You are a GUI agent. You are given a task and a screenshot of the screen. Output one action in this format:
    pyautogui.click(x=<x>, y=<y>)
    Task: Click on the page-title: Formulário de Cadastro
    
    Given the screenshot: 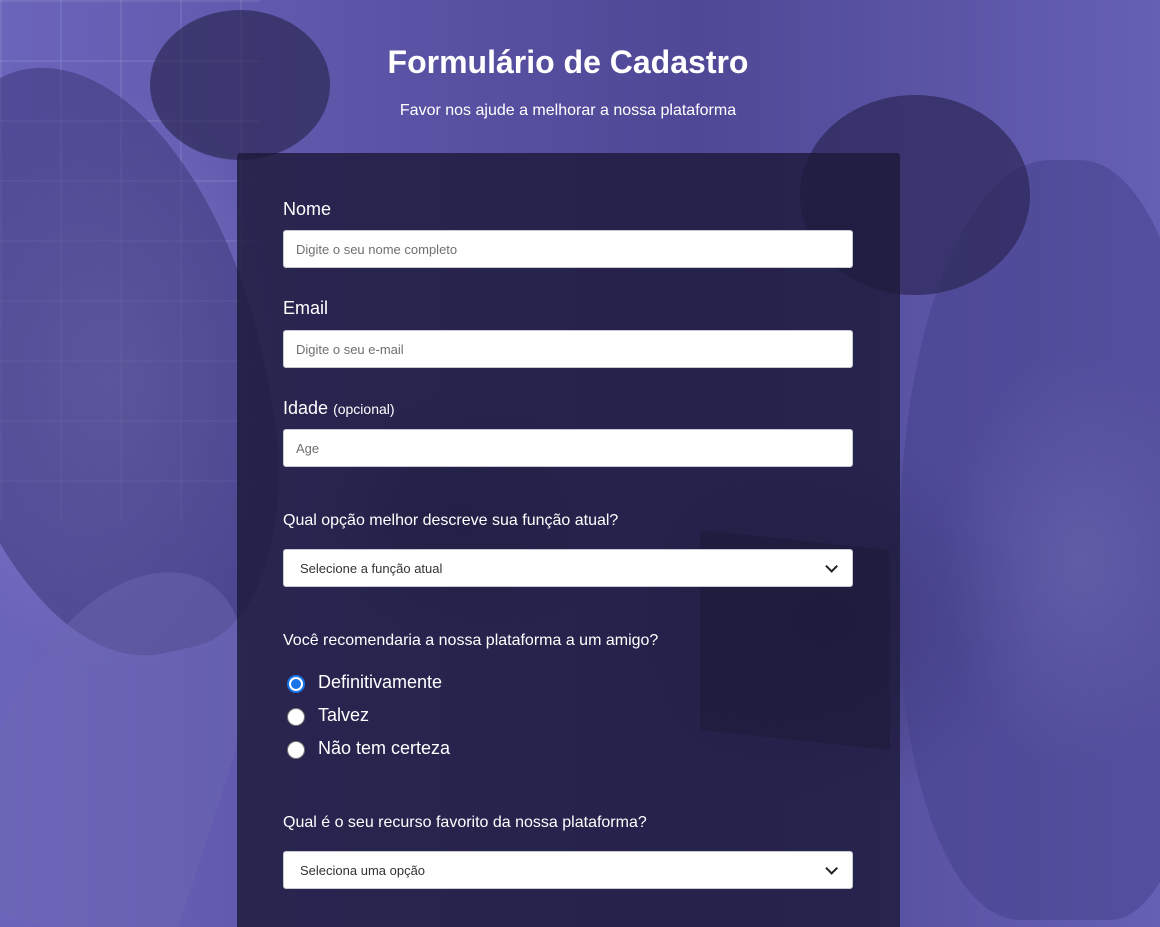 What is the action you would take?
    pyautogui.click(x=568, y=62)
    